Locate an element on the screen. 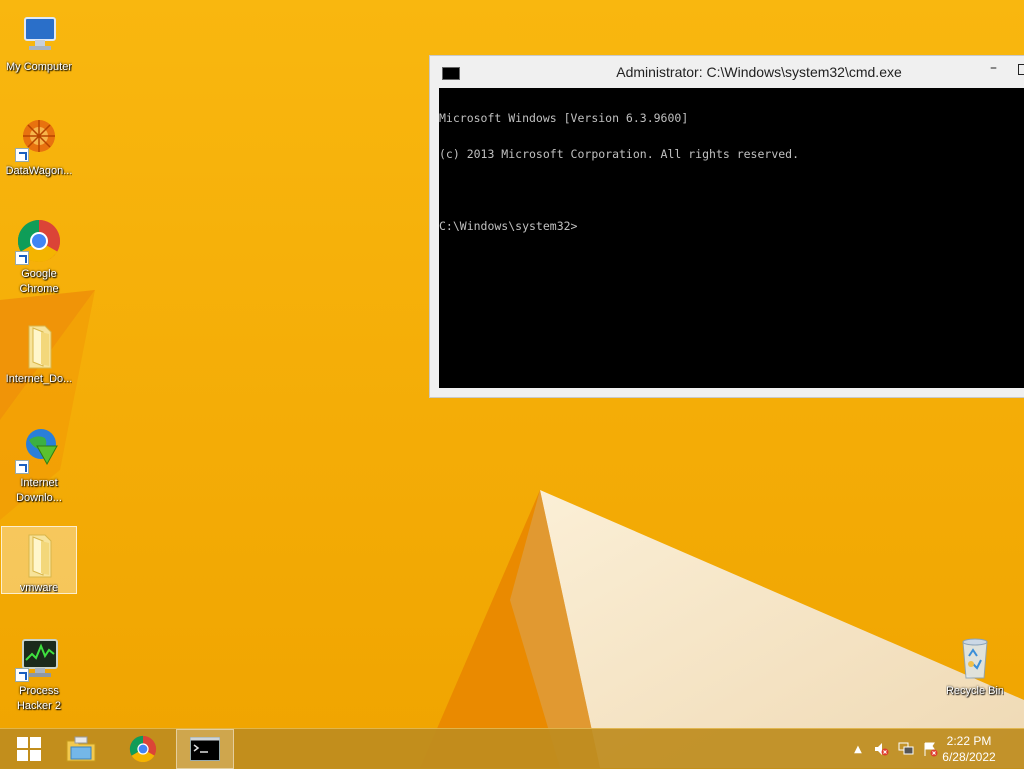  taskbar-chrome-button is located at coordinates (143, 749).